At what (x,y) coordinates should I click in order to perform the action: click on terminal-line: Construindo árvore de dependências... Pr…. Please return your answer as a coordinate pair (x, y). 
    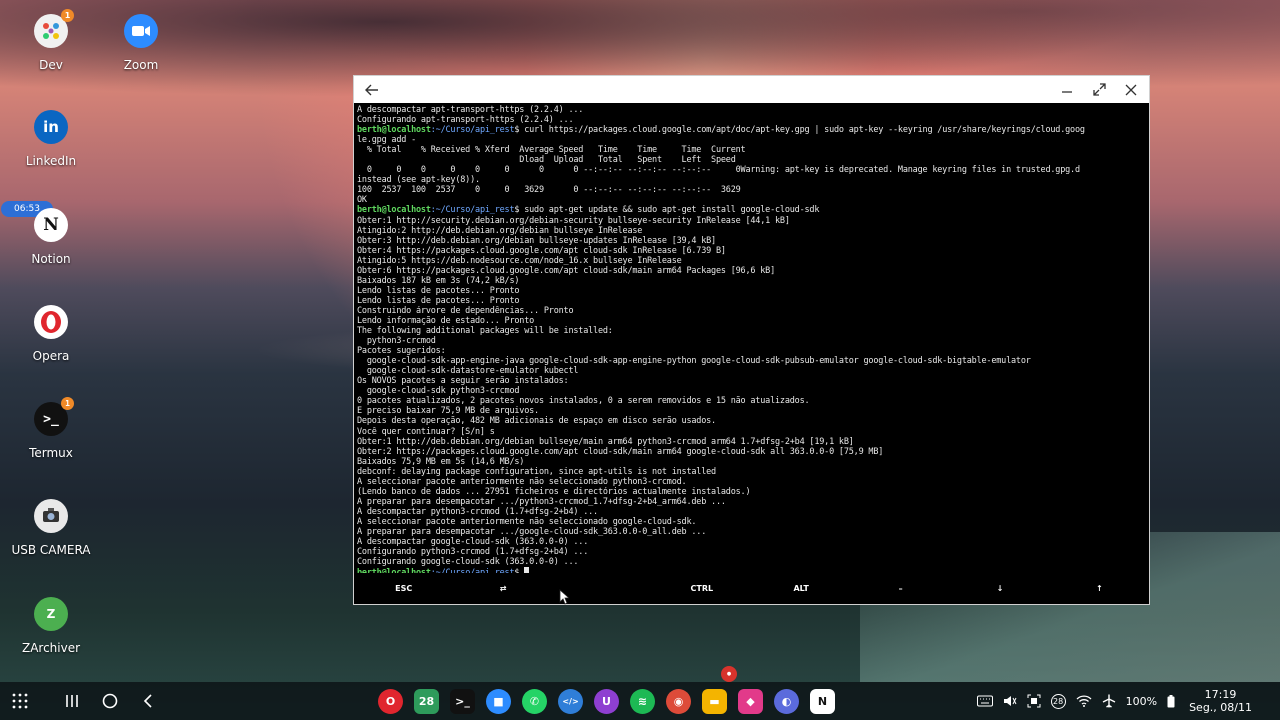
    Looking at the image, I should click on (465, 310).